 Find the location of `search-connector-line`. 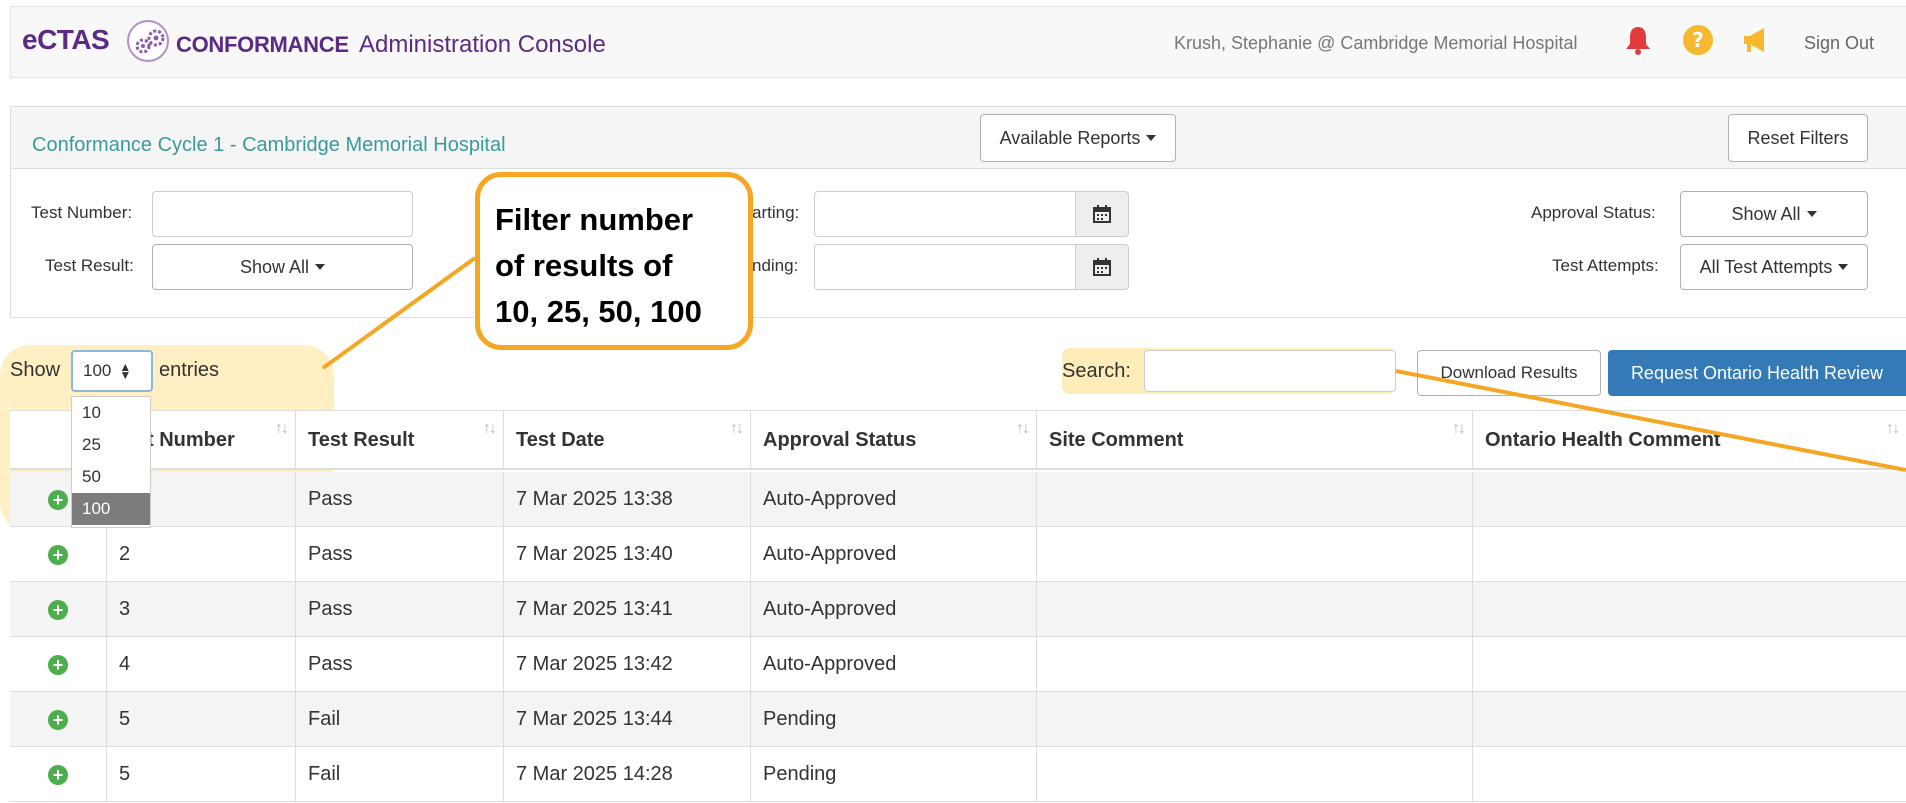

search-connector-line is located at coordinates (1650, 420).